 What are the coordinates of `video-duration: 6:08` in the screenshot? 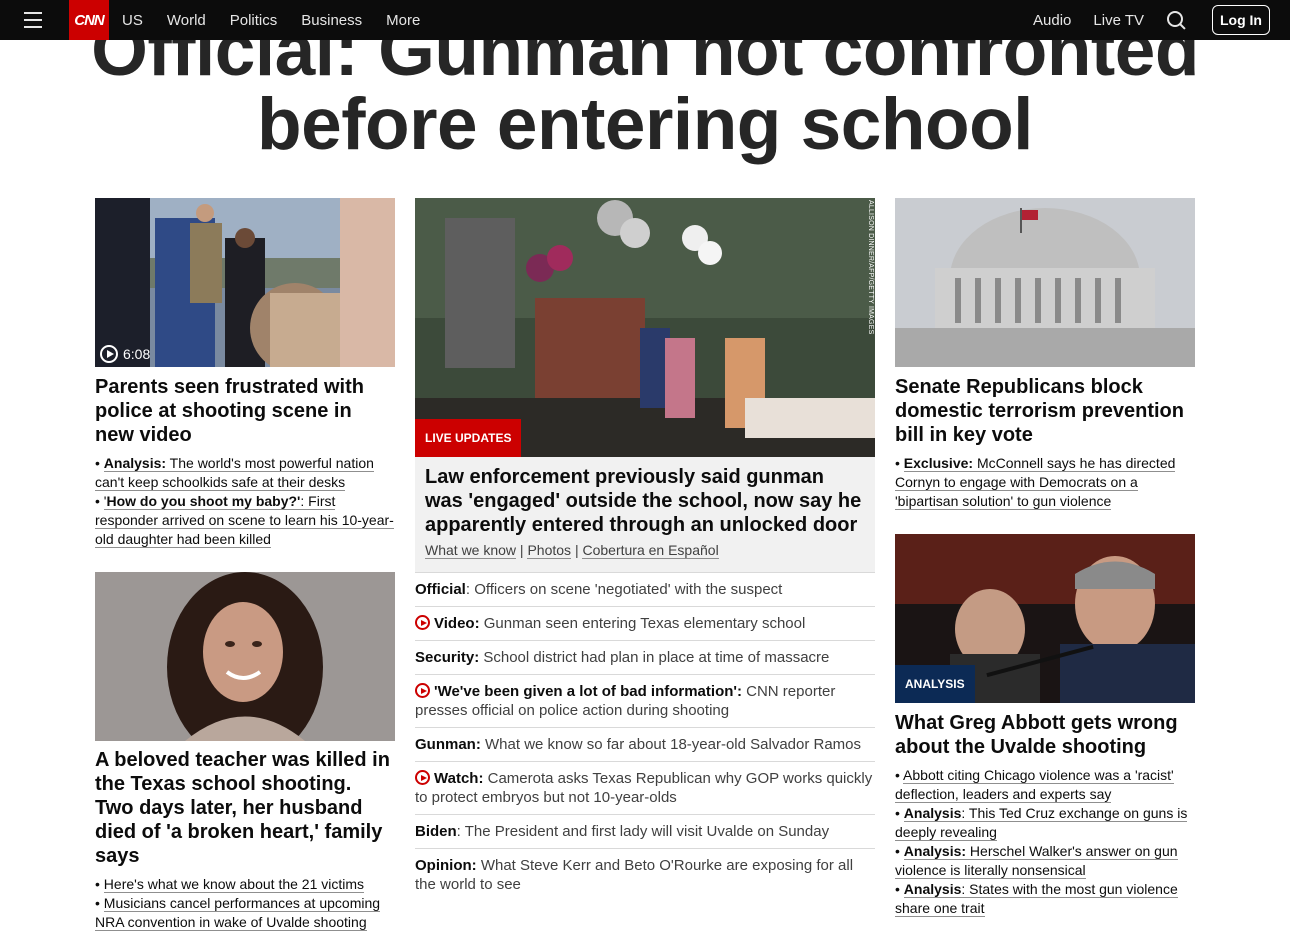 It's located at (137, 354).